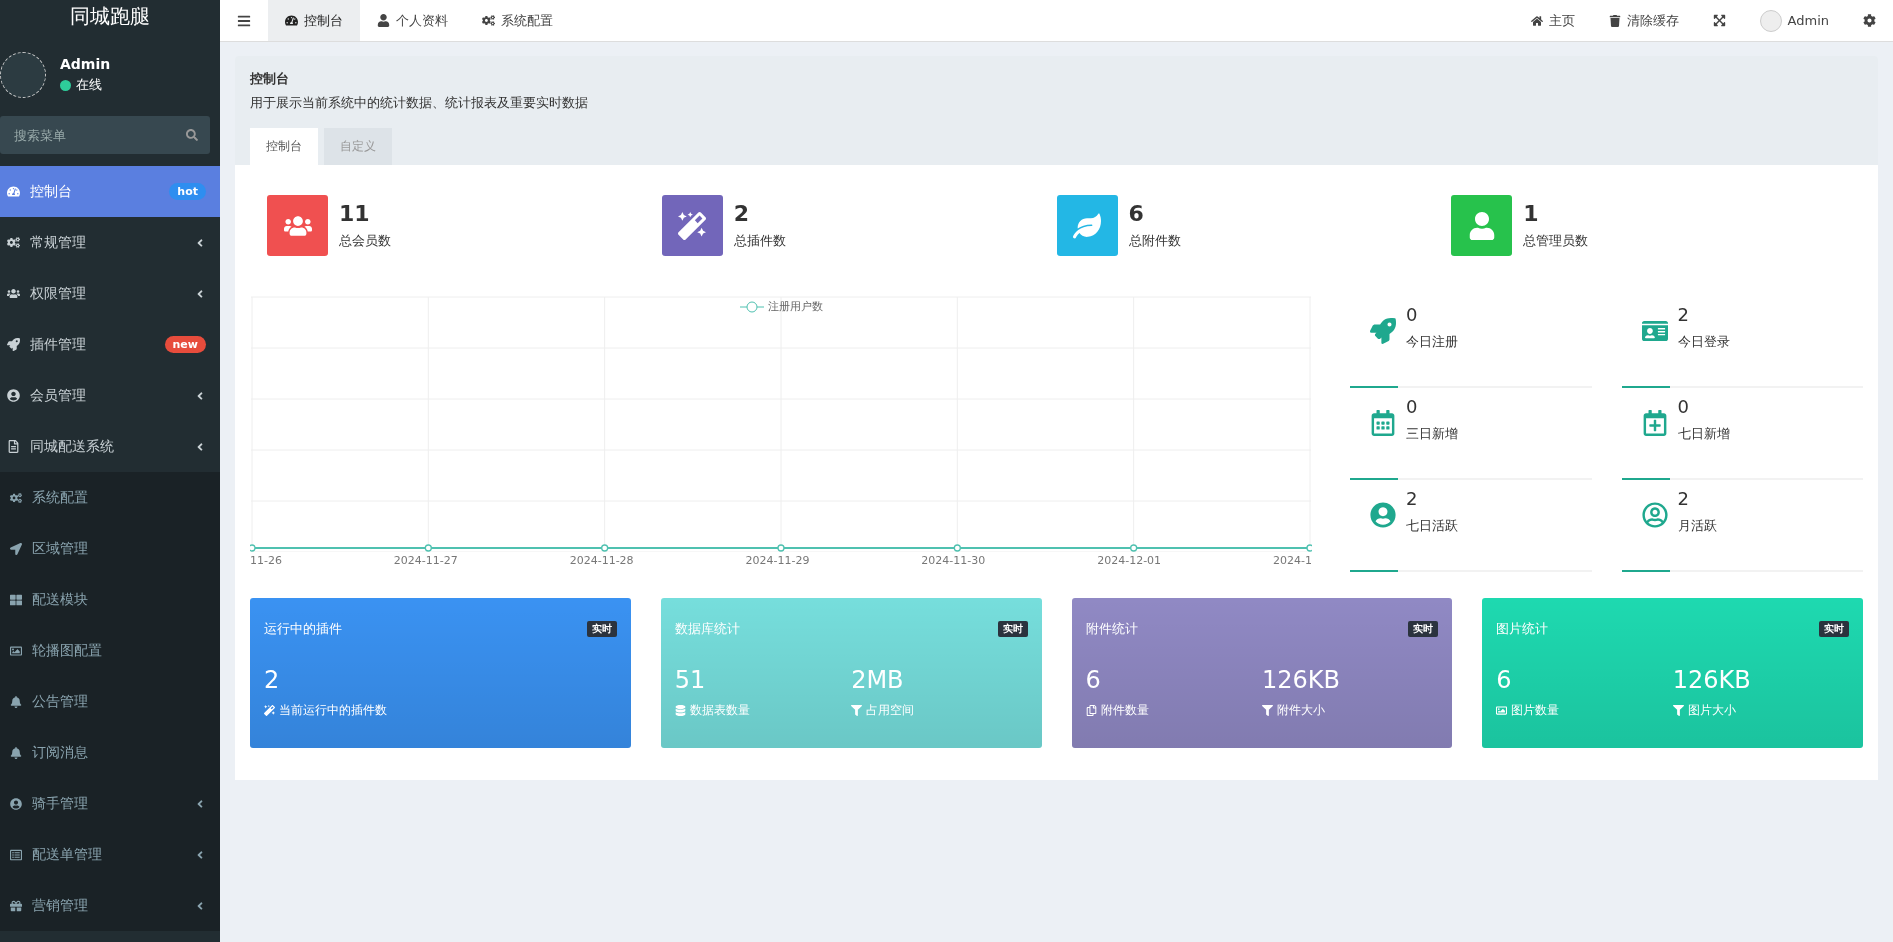 This screenshot has width=1893, height=942. What do you see at coordinates (1703, 434) in the screenshot?
I see `stat-label: 七日新增` at bounding box center [1703, 434].